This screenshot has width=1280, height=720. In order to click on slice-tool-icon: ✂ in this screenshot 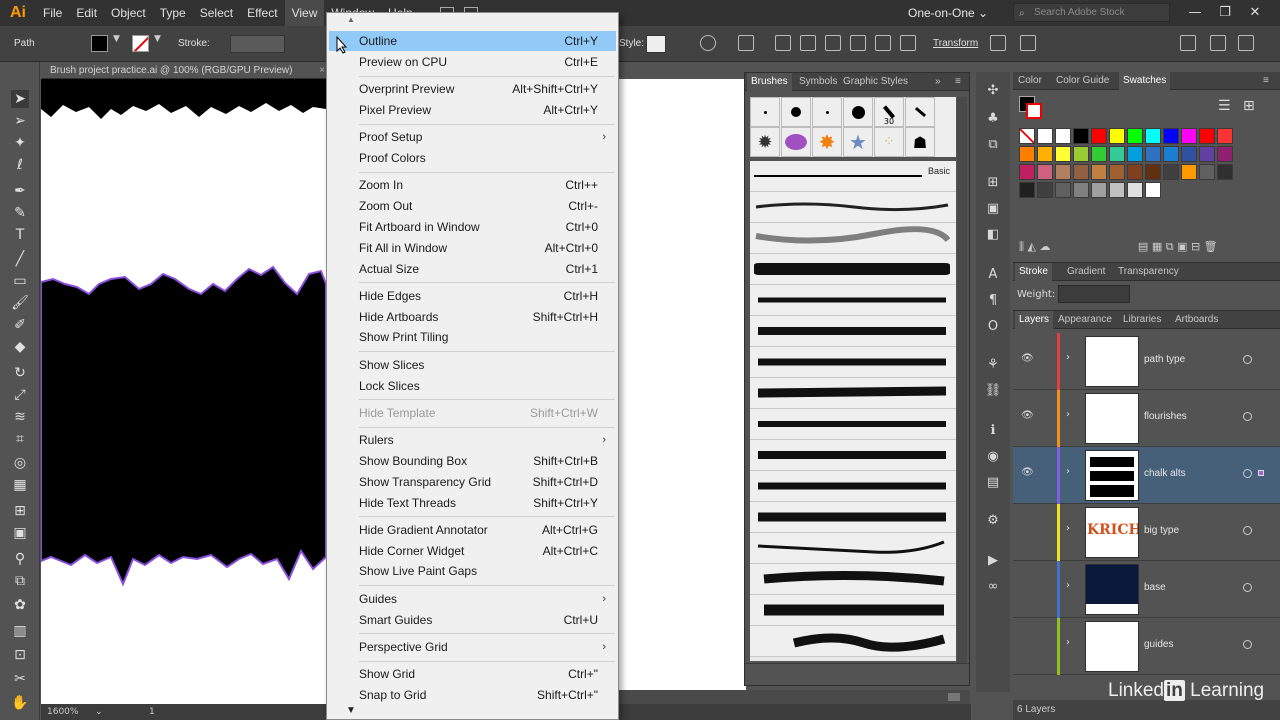, I will do `click(20, 679)`.